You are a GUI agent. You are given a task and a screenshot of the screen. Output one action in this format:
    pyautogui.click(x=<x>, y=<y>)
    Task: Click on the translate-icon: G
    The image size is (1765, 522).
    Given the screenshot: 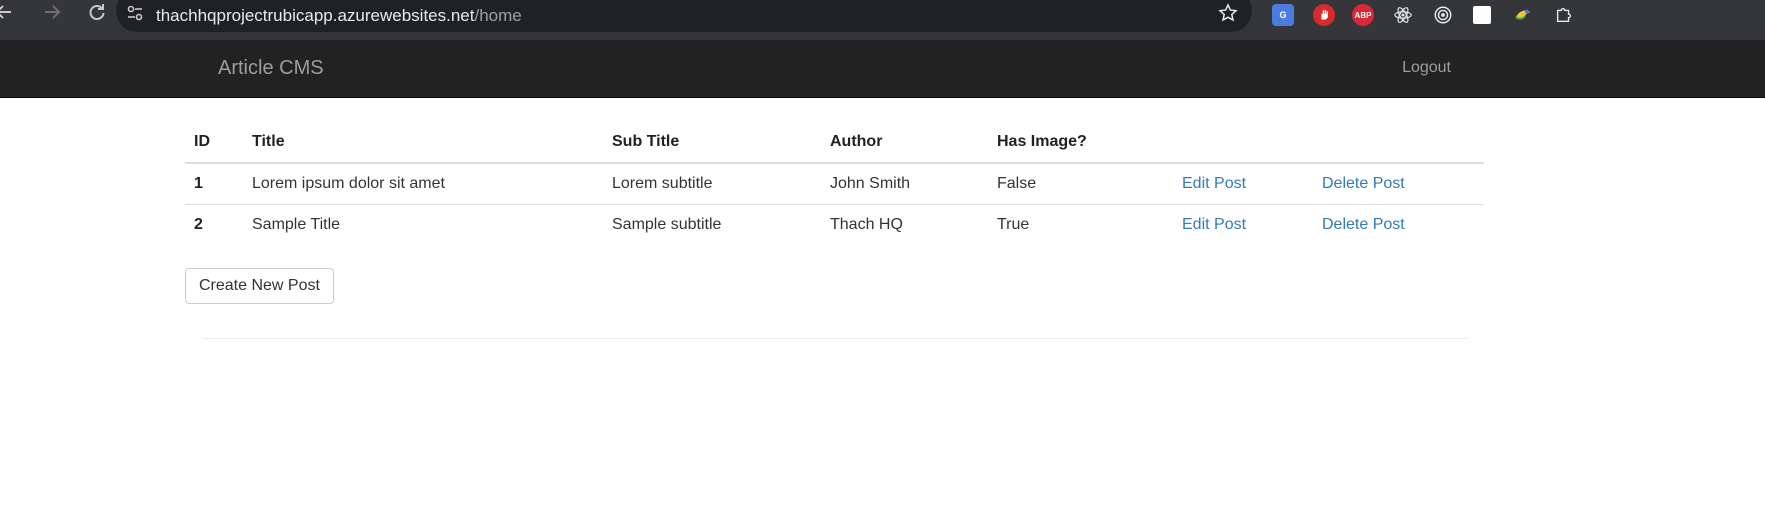 What is the action you would take?
    pyautogui.click(x=1283, y=15)
    